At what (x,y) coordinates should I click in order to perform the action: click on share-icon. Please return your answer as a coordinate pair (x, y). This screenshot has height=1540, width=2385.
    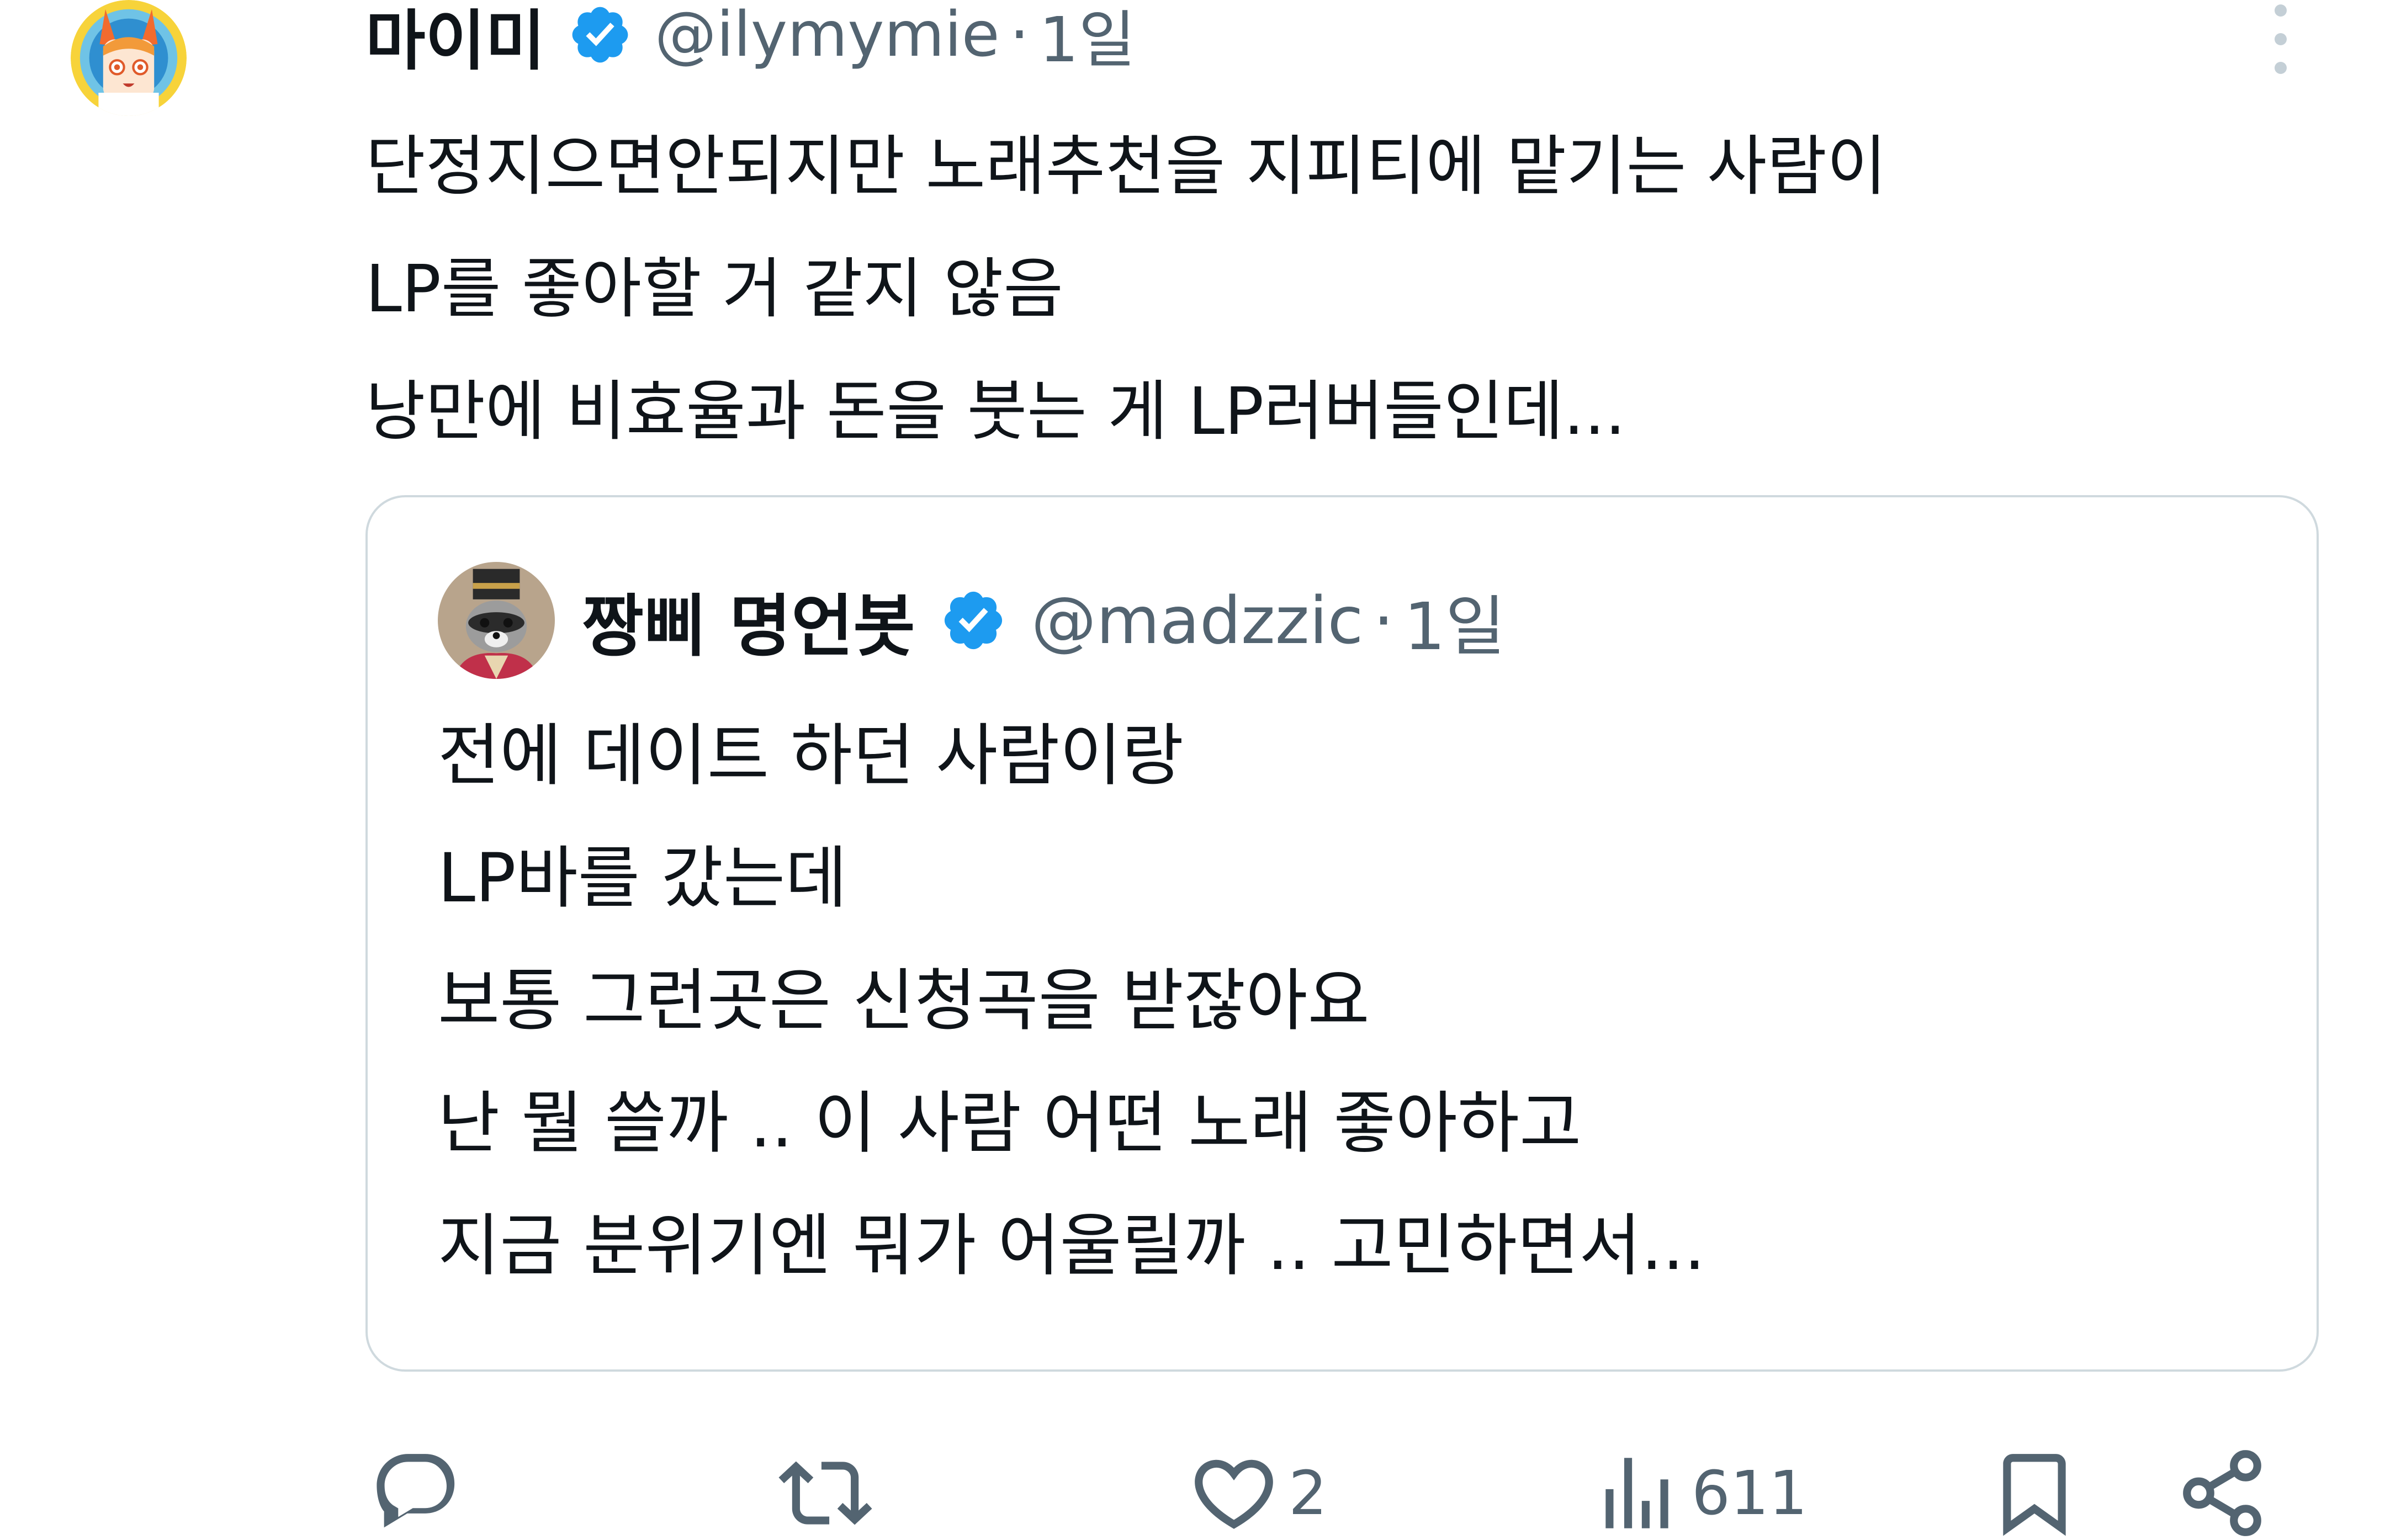
    Looking at the image, I should click on (2222, 1493).